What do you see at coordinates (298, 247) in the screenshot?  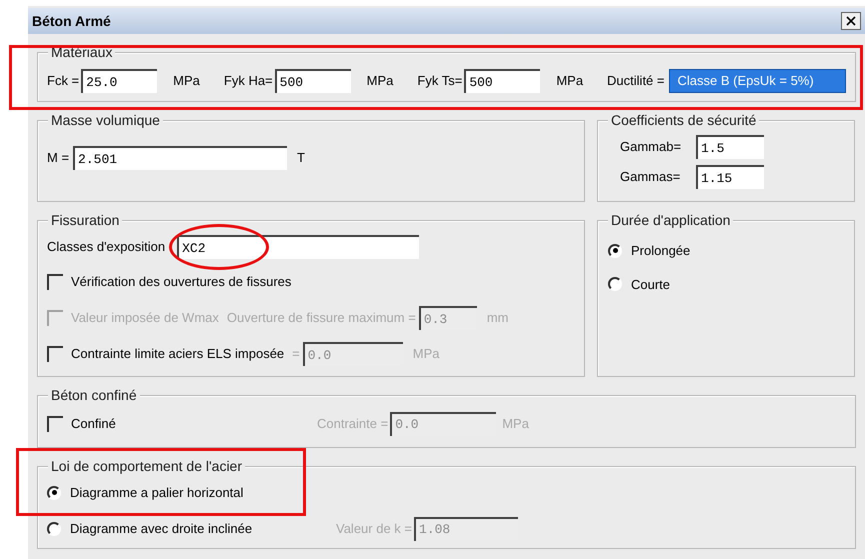 I see `input-field: XC2` at bounding box center [298, 247].